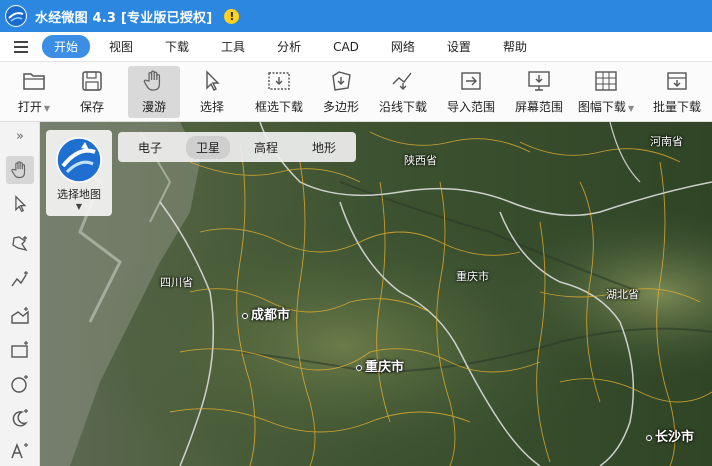 This screenshot has width=712, height=466. Describe the element at coordinates (176, 282) in the screenshot. I see `label-sichuan: 四川省` at that location.